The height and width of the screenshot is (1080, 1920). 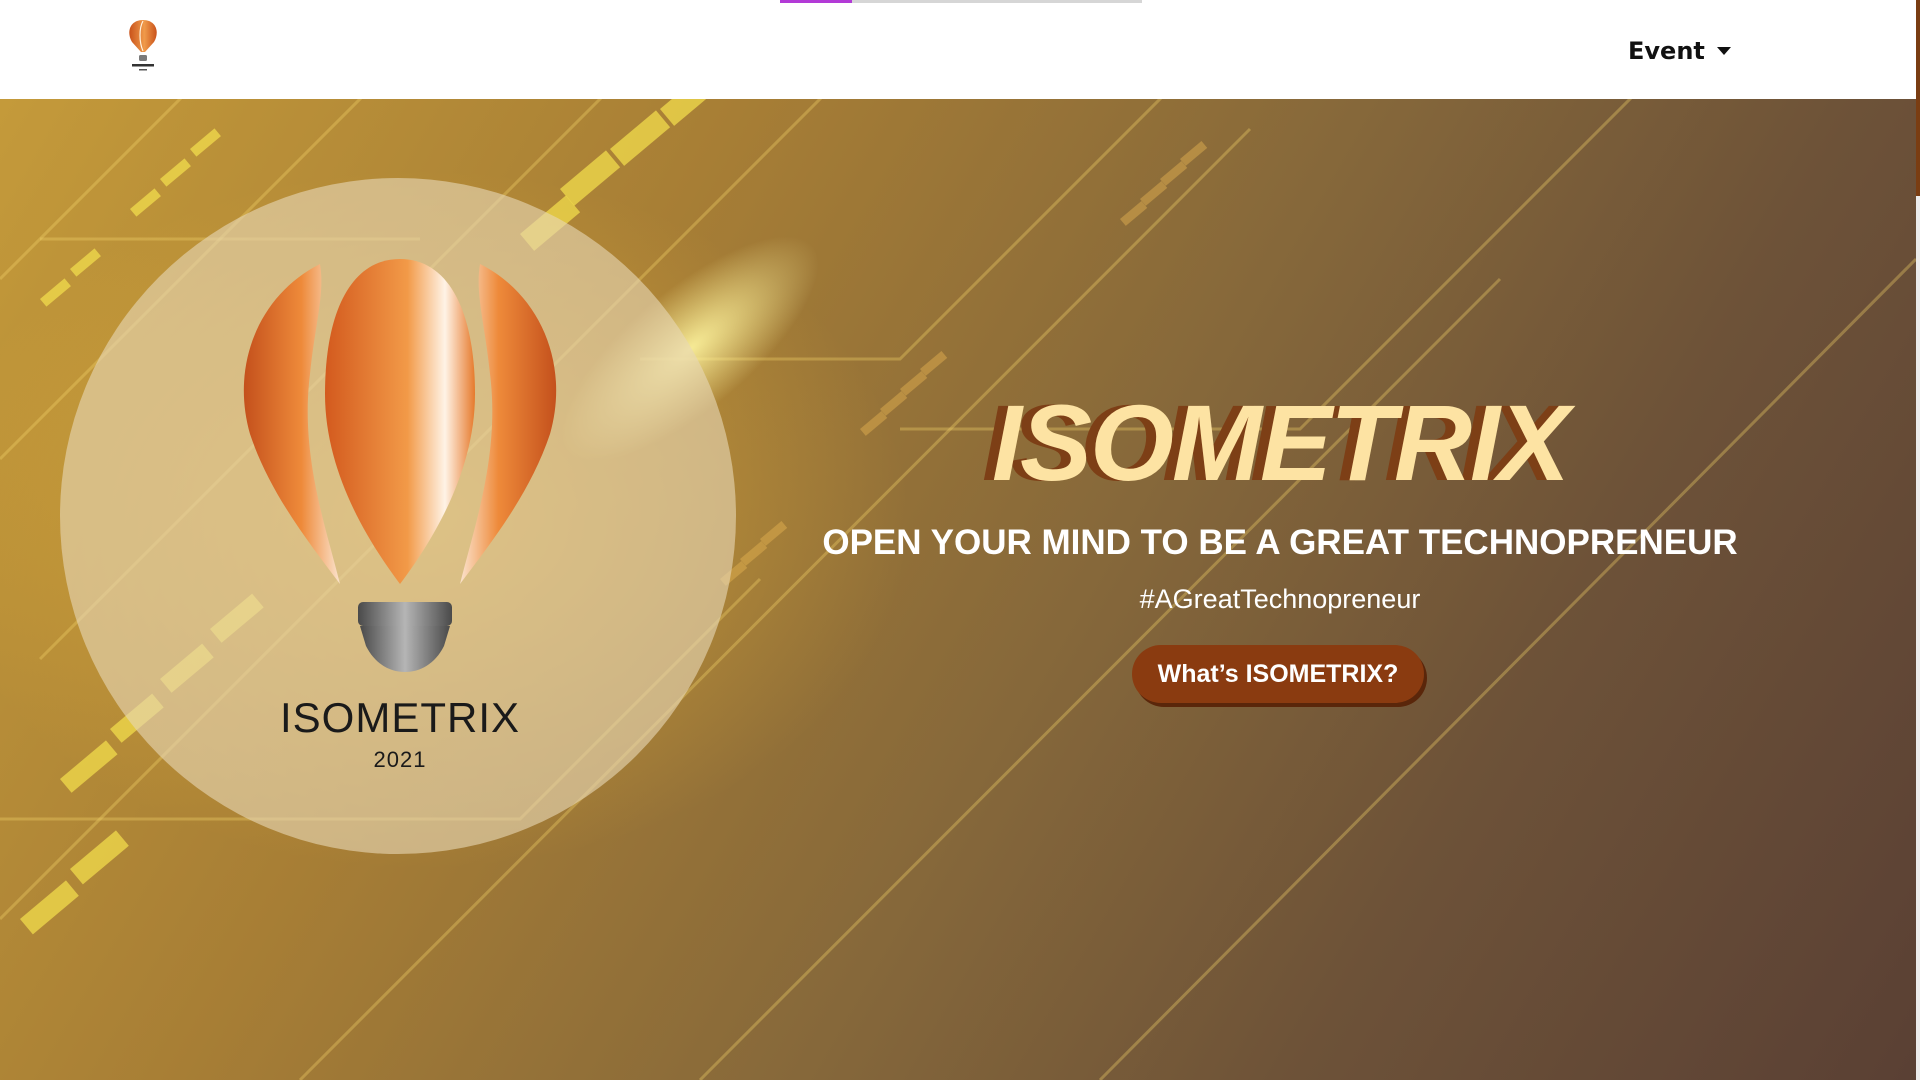 I want to click on scroll-progress-bar, so click(x=961, y=1).